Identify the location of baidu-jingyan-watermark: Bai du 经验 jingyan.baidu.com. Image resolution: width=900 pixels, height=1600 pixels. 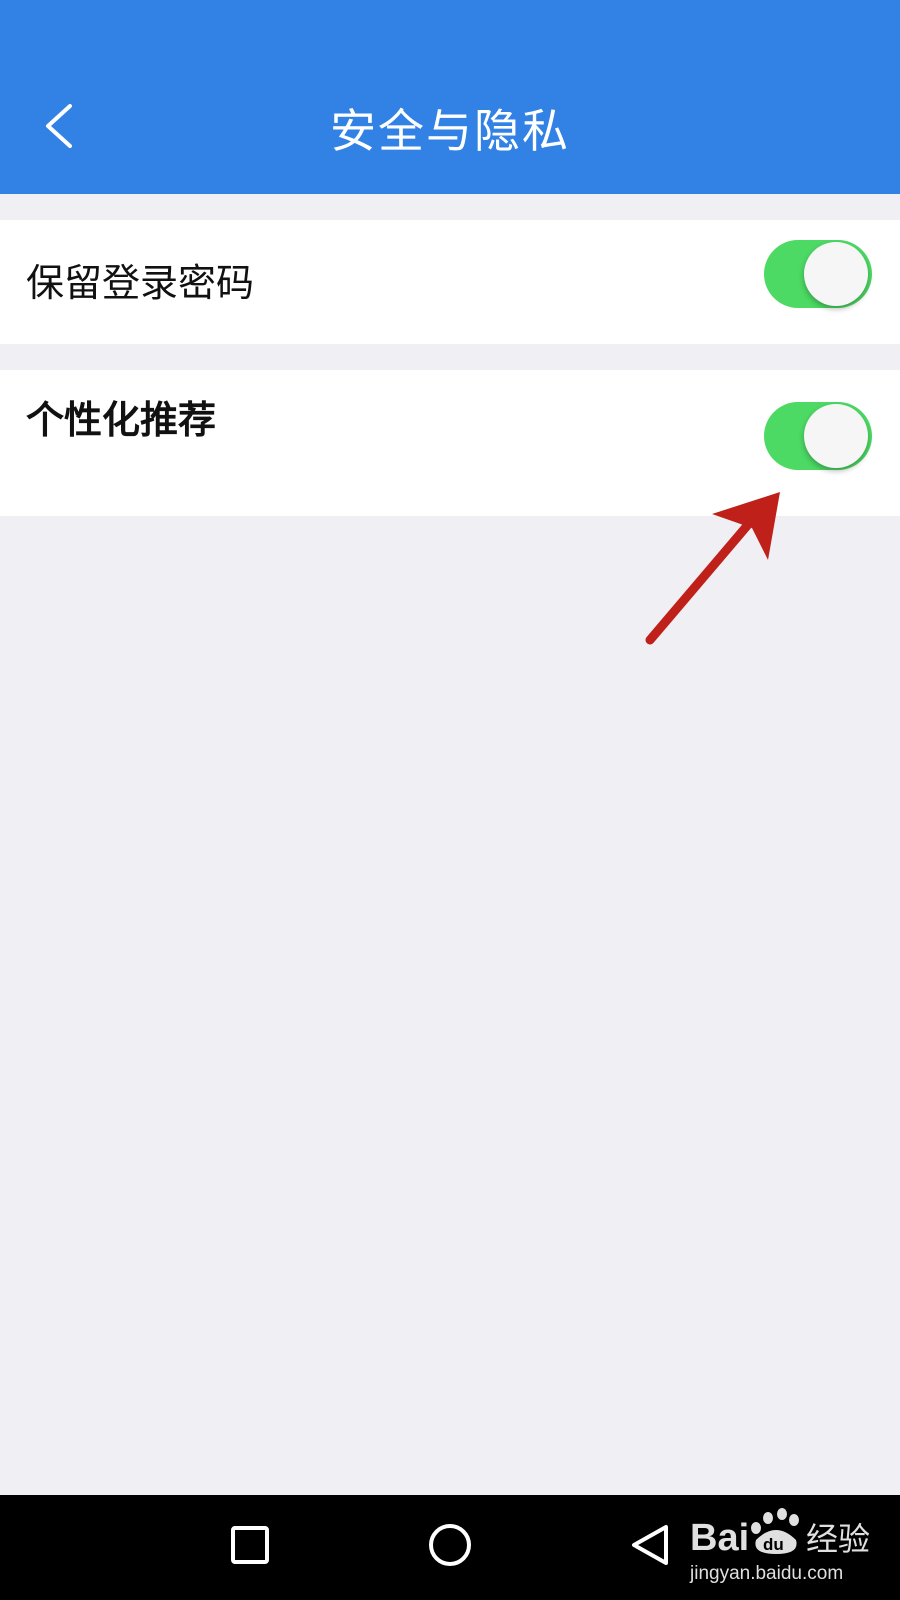
(790, 1549).